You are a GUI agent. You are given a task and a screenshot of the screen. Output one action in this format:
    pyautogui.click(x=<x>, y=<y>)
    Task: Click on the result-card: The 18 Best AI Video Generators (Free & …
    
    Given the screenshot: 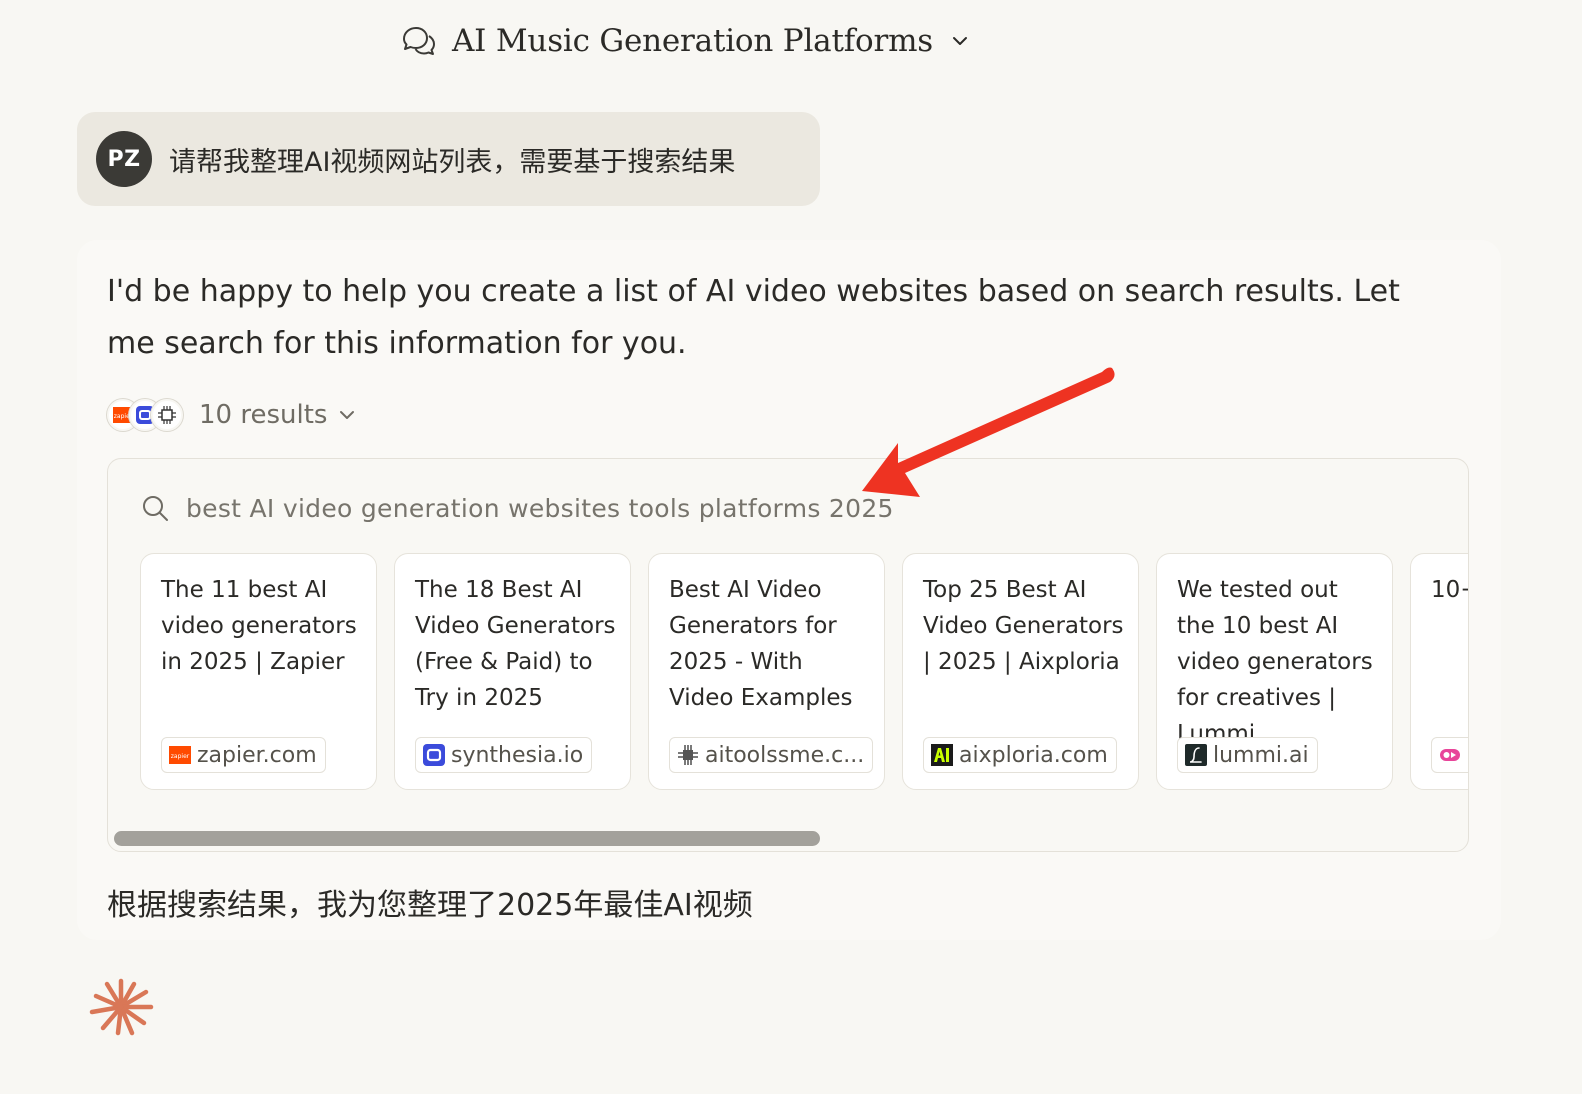 What is the action you would take?
    pyautogui.click(x=512, y=671)
    